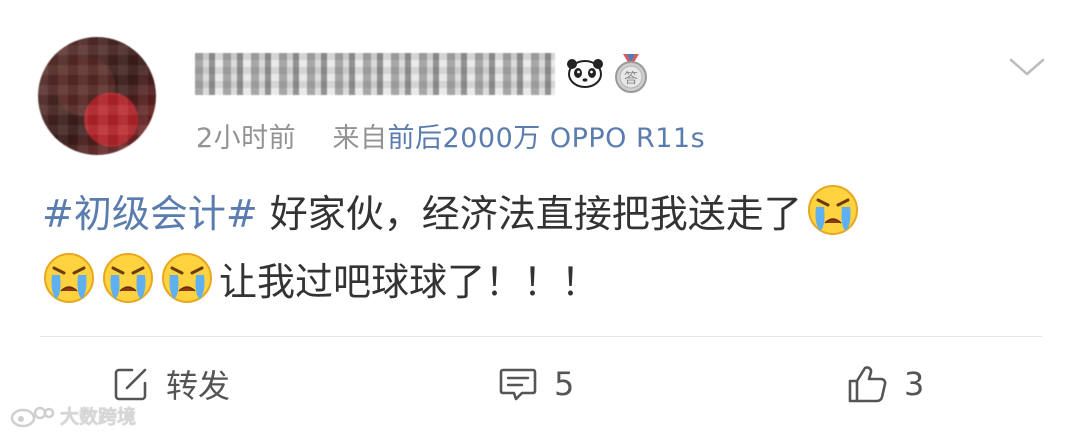 The image size is (1080, 434). I want to click on watermark: 大数跨境, so click(73, 415).